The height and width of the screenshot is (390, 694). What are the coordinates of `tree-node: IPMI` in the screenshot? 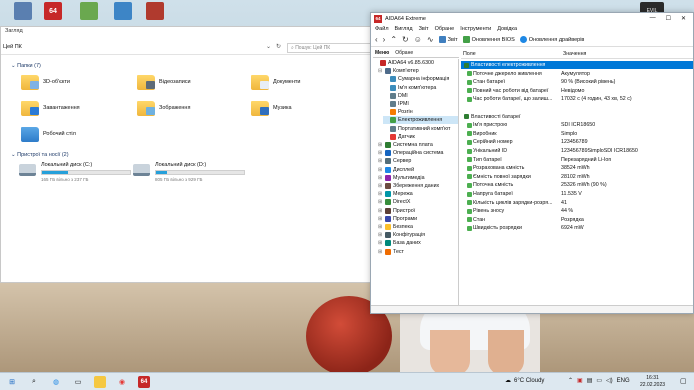 It's located at (420, 104).